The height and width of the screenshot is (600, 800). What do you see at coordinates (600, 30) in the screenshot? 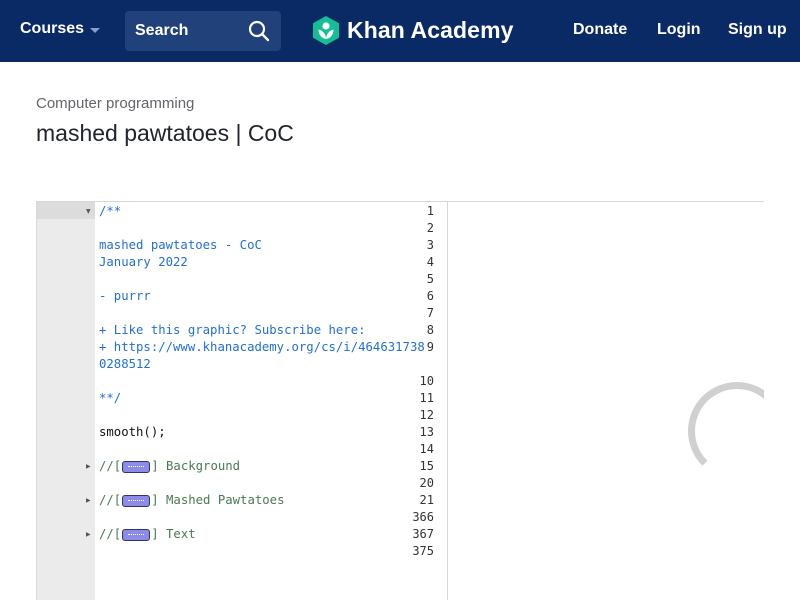
I see `donate-link: Donate` at bounding box center [600, 30].